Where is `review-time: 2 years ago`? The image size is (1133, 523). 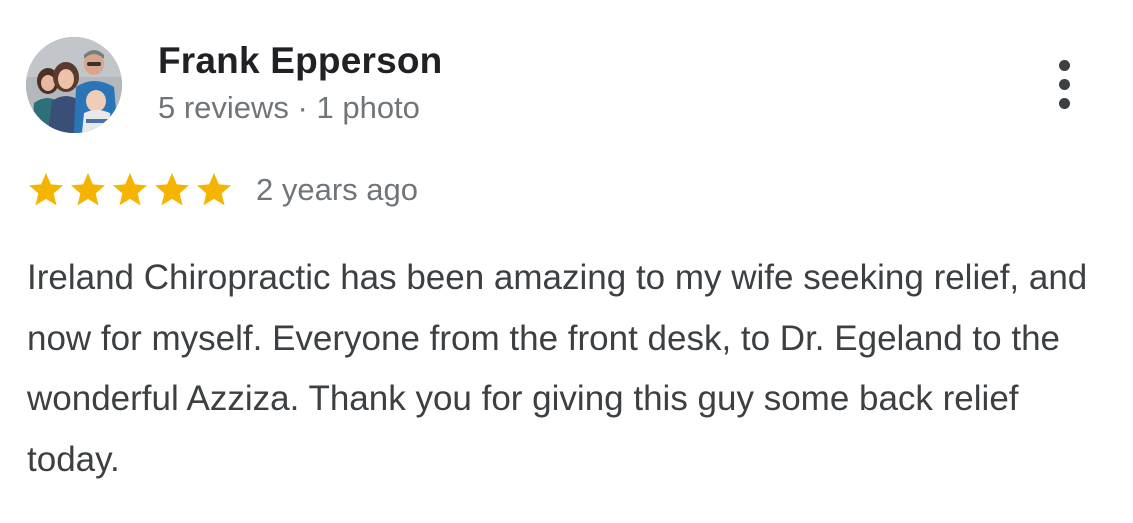 review-time: 2 years ago is located at coordinates (337, 189).